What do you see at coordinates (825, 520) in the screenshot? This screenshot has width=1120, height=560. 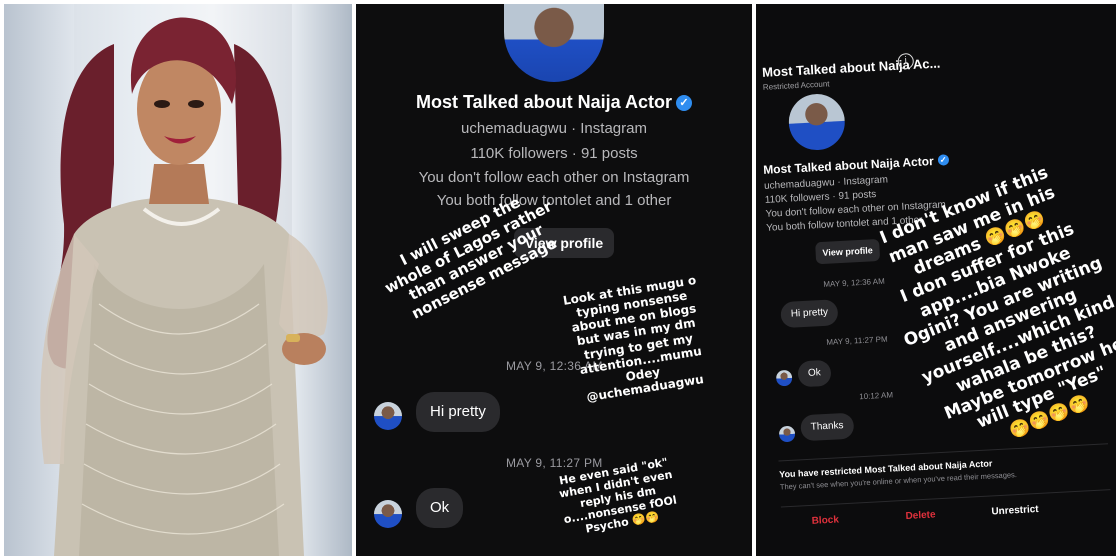 I see `block-button: Block` at bounding box center [825, 520].